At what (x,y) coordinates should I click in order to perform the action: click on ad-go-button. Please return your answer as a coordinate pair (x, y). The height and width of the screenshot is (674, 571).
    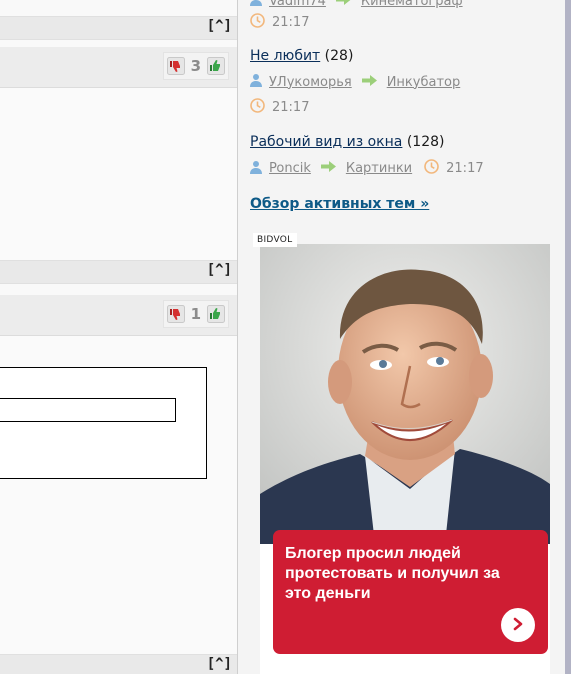
    Looking at the image, I should click on (518, 625).